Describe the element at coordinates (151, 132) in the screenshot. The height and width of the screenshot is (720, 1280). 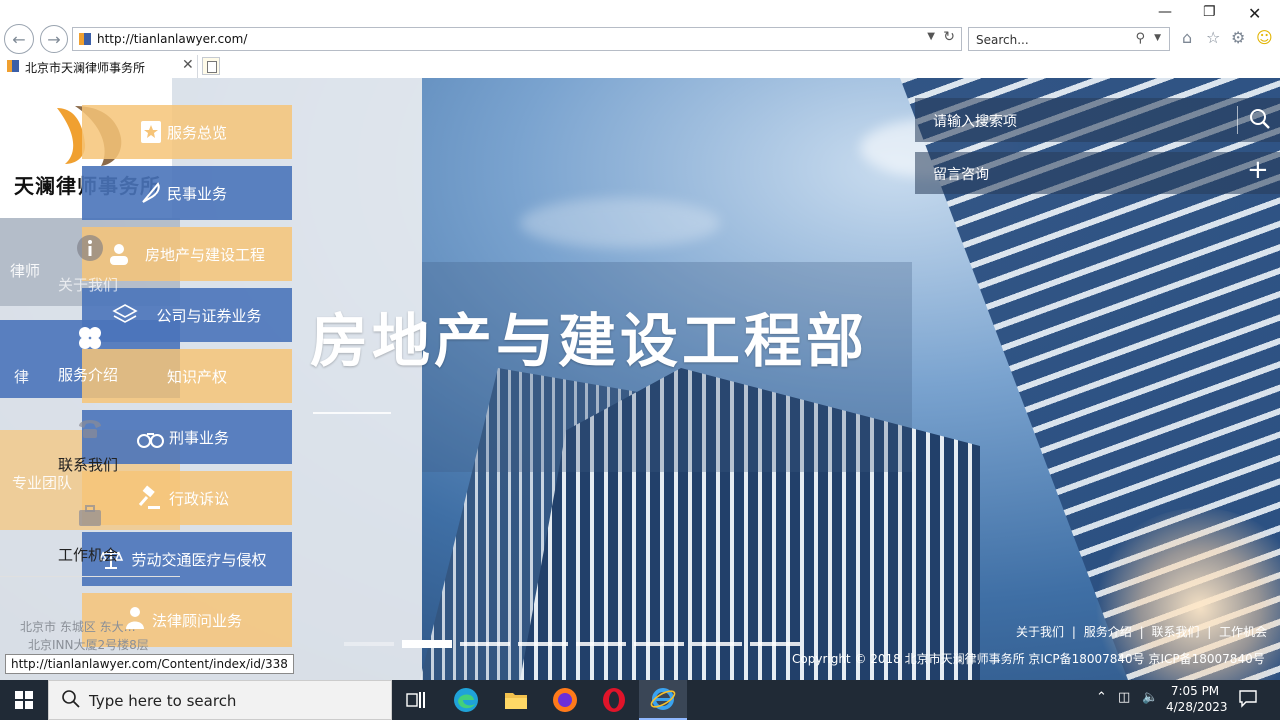
I see `badge-star-icon` at that location.